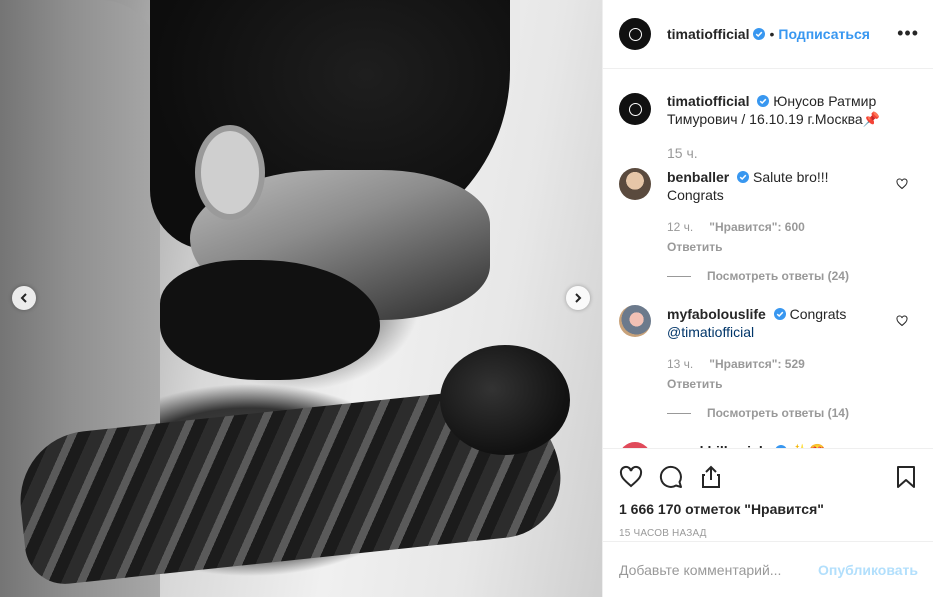  Describe the element at coordinates (708, 101) in the screenshot. I see `caption-username: timatiofficial` at that location.